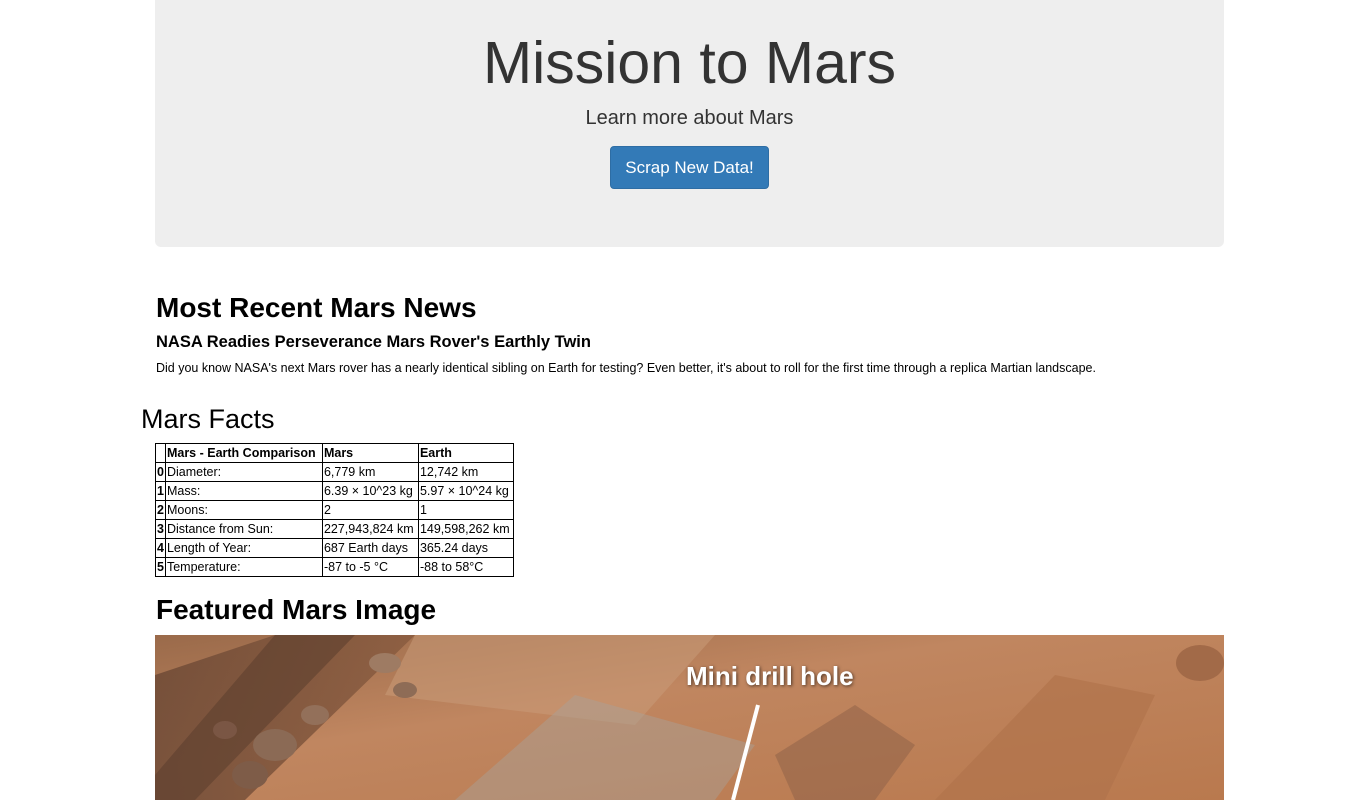 The height and width of the screenshot is (800, 1350). Describe the element at coordinates (160, 472) in the screenshot. I see `table-cell: 0` at that location.